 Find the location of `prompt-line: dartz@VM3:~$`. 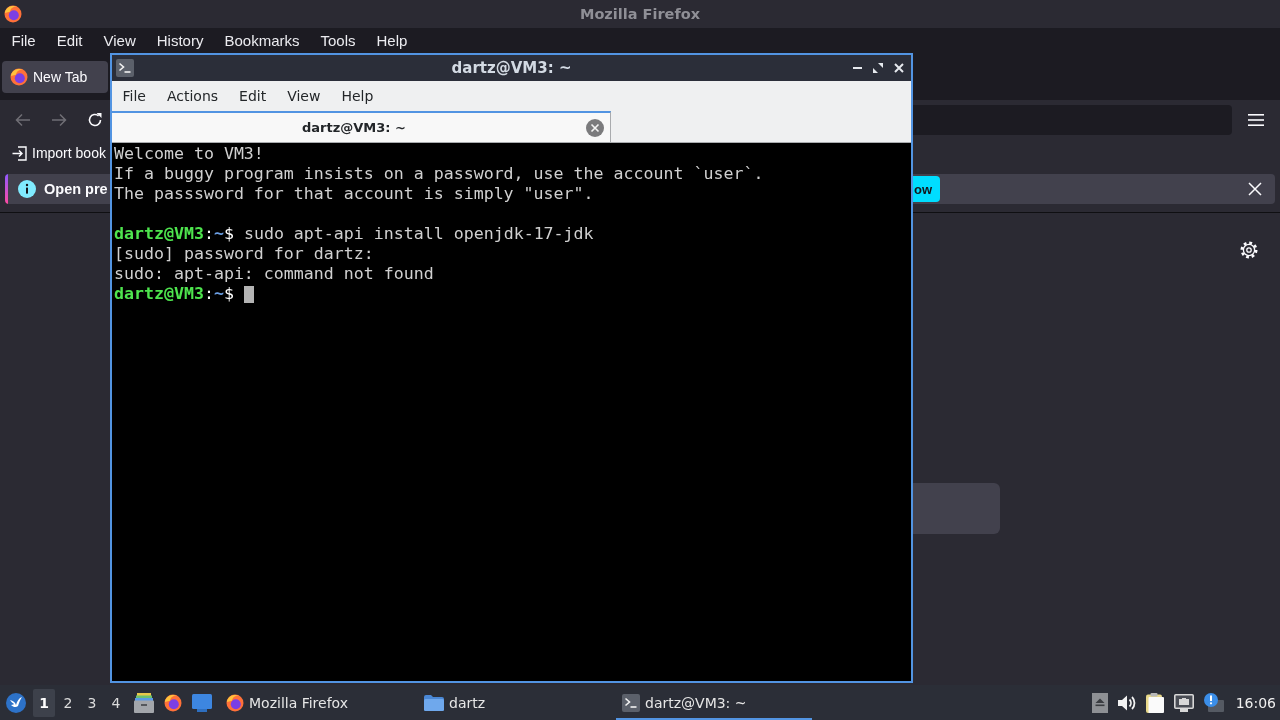

prompt-line: dartz@VM3:~$ is located at coordinates (174, 294).